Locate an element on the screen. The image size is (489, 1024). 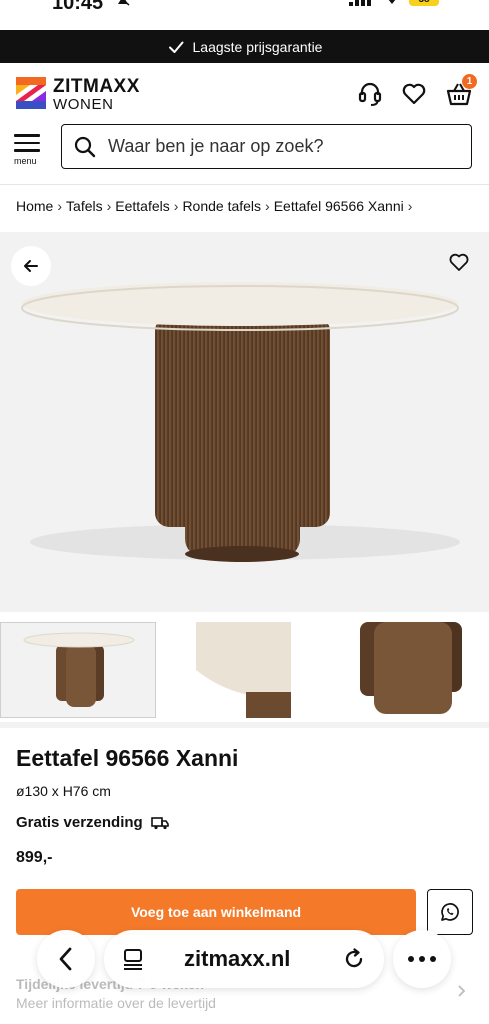
favorite-heart-icon is located at coordinates (459, 262).